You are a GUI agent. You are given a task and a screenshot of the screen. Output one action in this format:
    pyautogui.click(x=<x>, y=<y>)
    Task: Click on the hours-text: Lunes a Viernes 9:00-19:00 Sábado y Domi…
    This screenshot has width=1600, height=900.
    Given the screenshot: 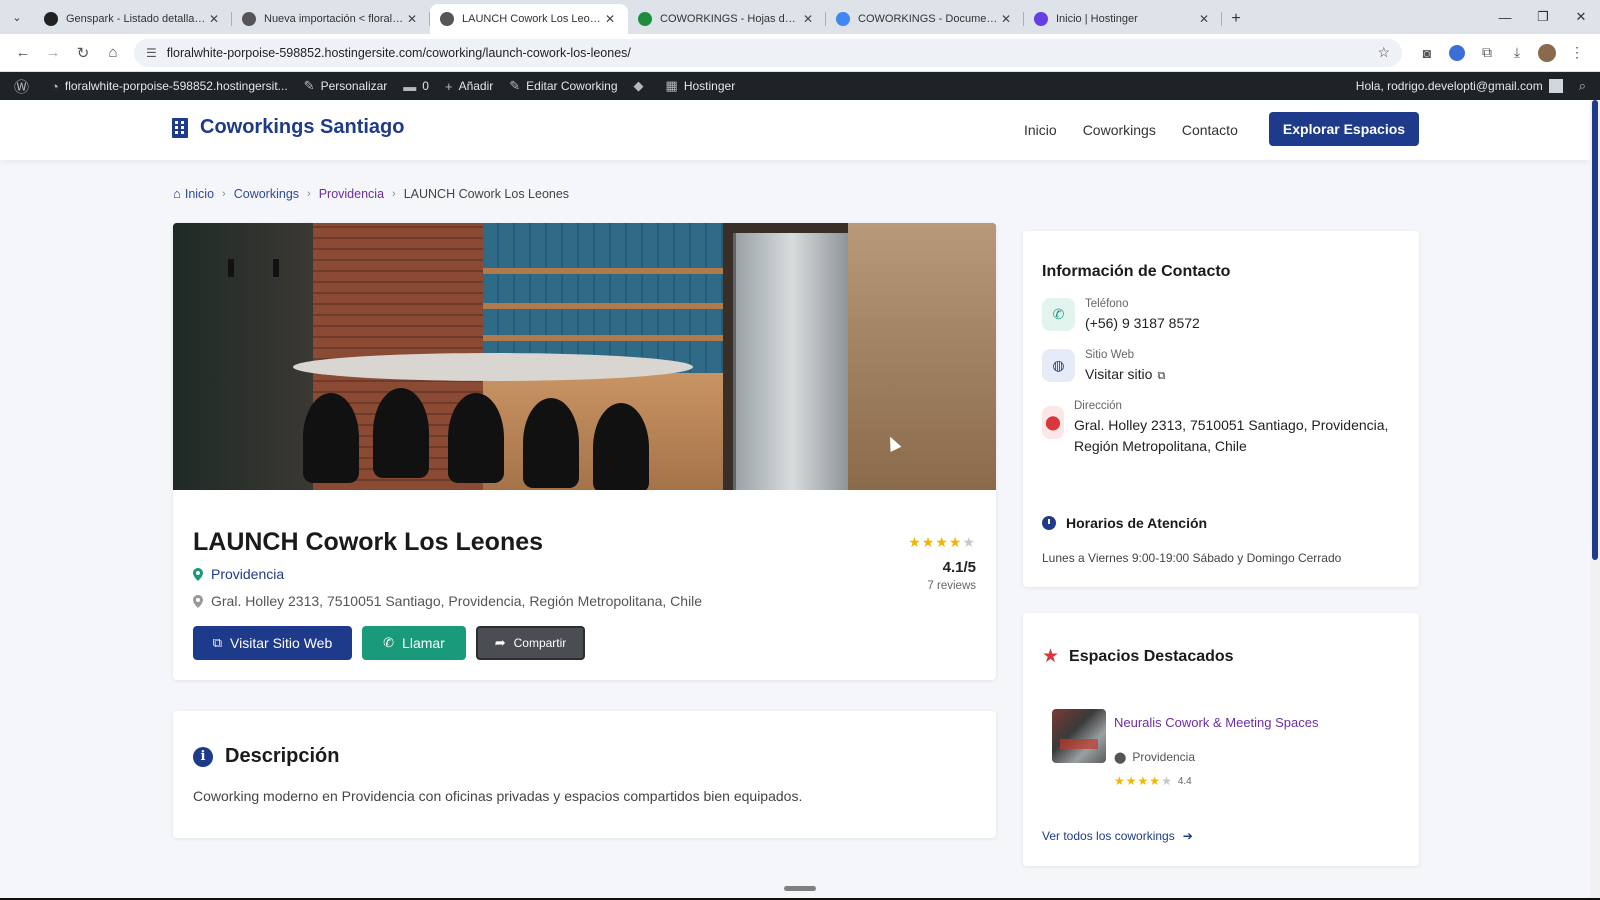 What is the action you would take?
    pyautogui.click(x=1192, y=558)
    